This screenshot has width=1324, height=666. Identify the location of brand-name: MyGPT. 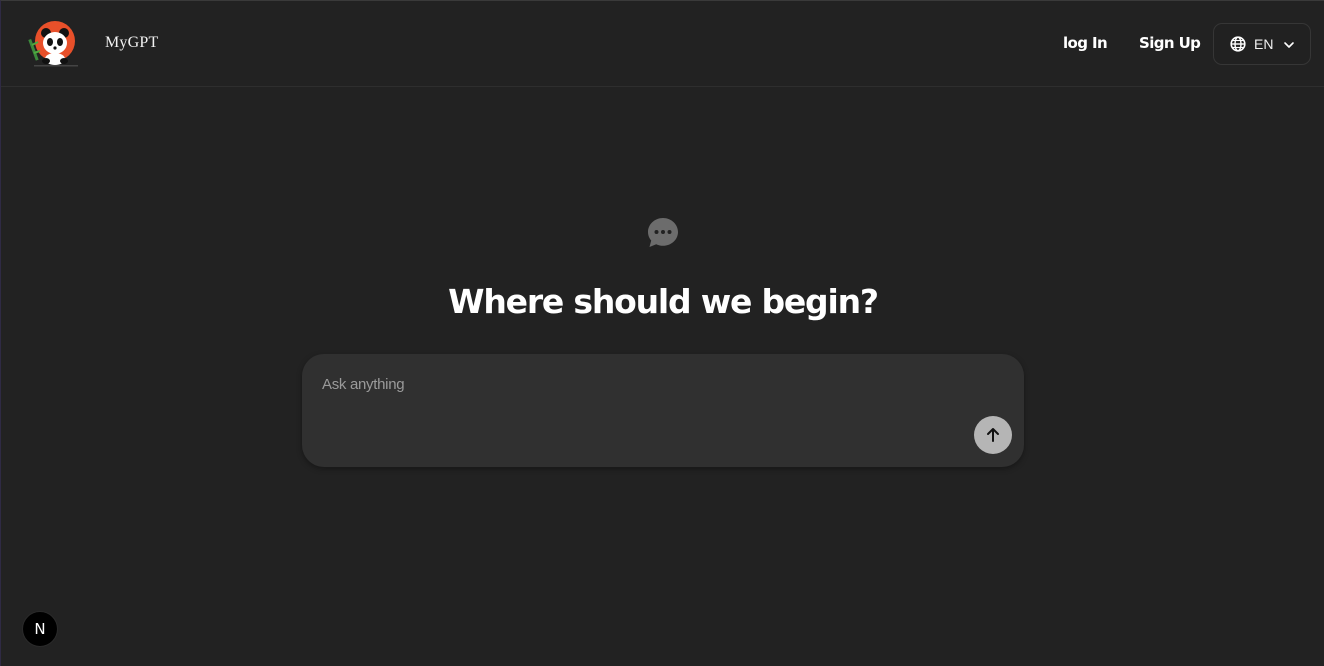
(132, 42).